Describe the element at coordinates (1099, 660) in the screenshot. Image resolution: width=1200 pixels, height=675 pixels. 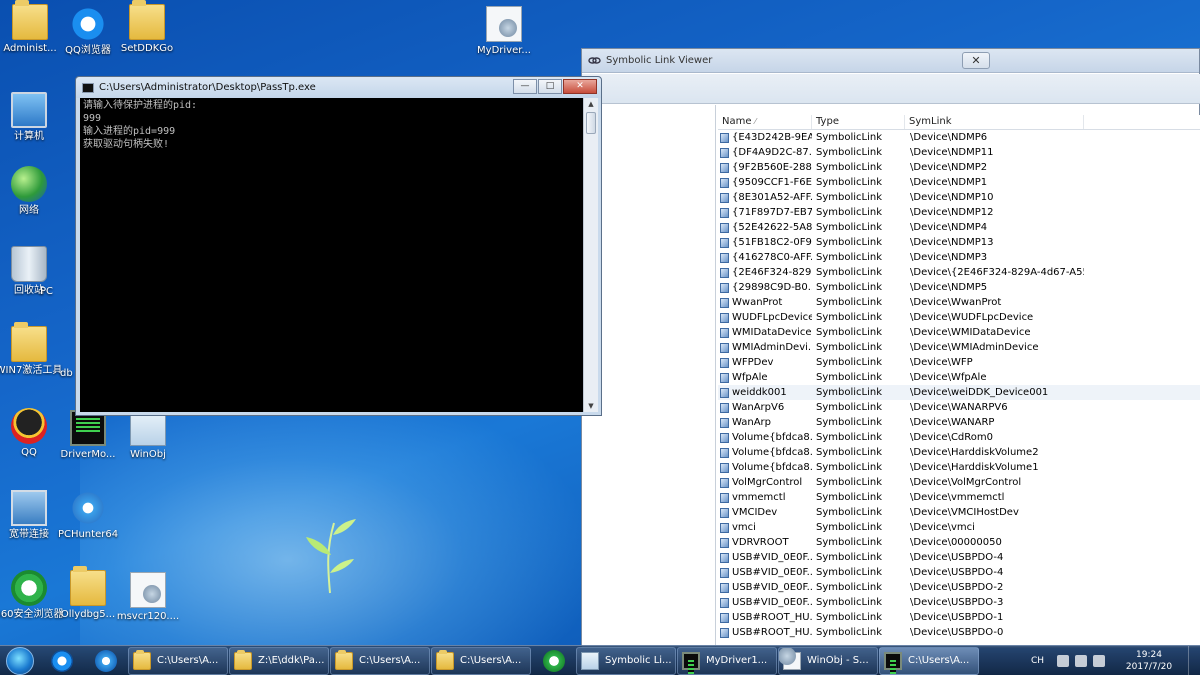
I see `volume-icon` at that location.